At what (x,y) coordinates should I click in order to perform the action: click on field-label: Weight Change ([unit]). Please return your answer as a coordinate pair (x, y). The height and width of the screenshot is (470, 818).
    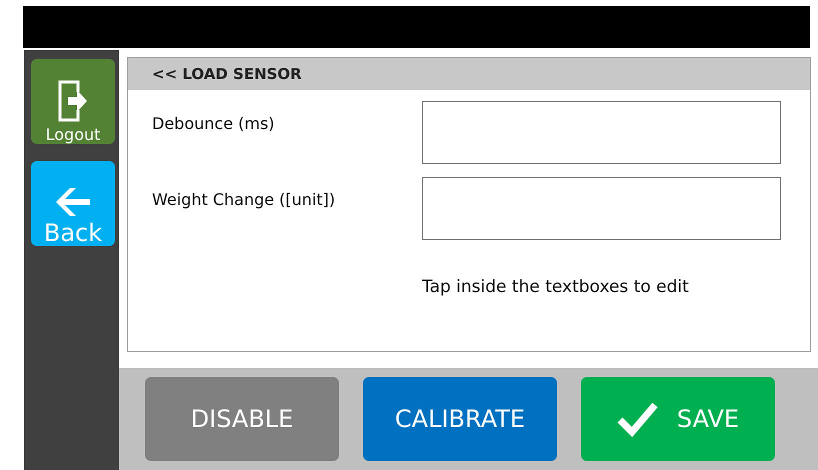
    Looking at the image, I should click on (244, 199).